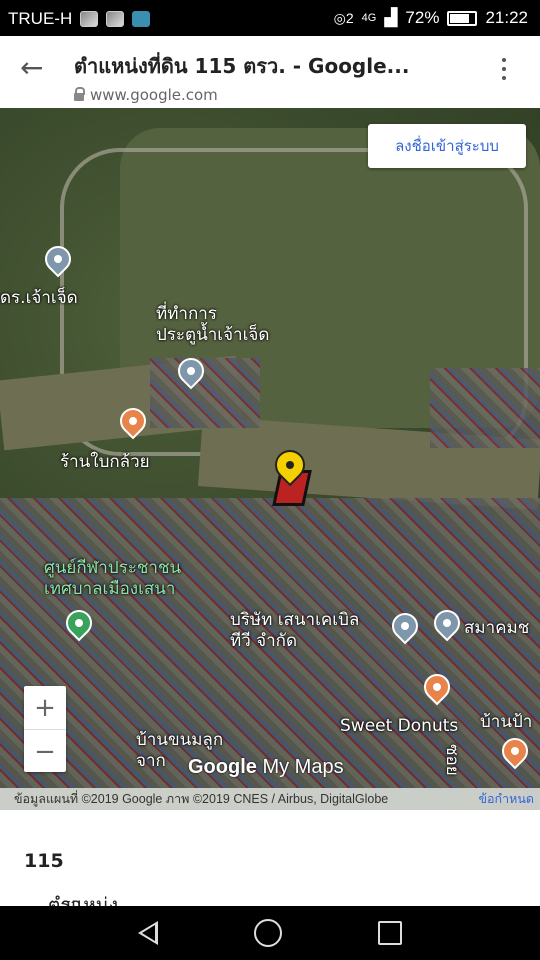 This screenshot has height=960, width=540. What do you see at coordinates (270, 18) in the screenshot?
I see `status-bar: TRUE-H ◎2 4G ▟ 72% 21:22` at bounding box center [270, 18].